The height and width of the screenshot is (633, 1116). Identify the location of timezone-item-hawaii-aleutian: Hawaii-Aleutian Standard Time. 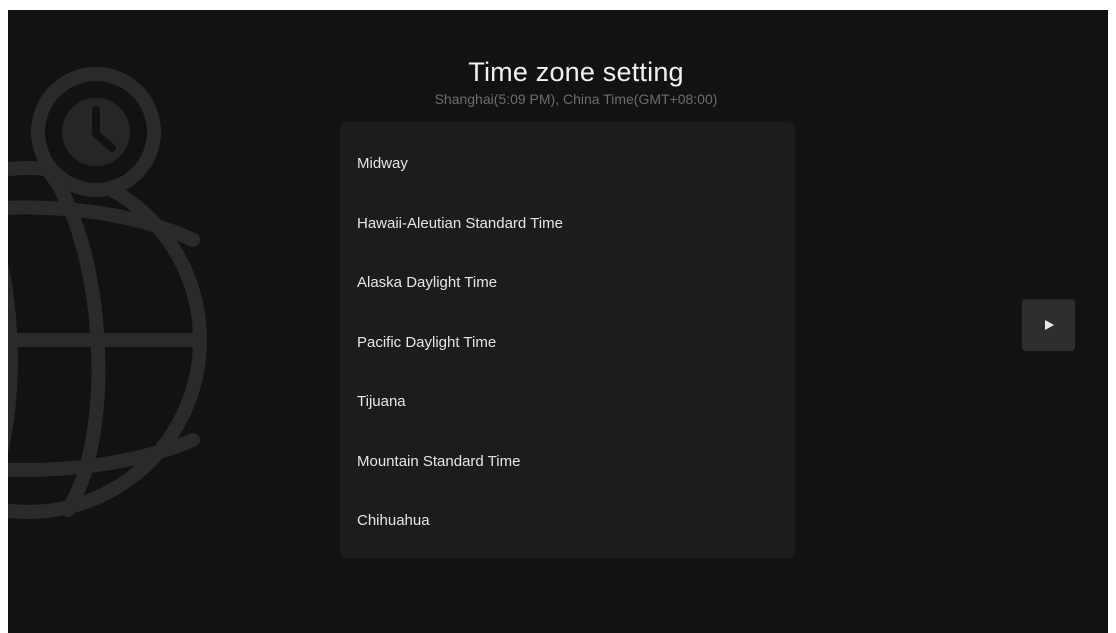
(567, 224).